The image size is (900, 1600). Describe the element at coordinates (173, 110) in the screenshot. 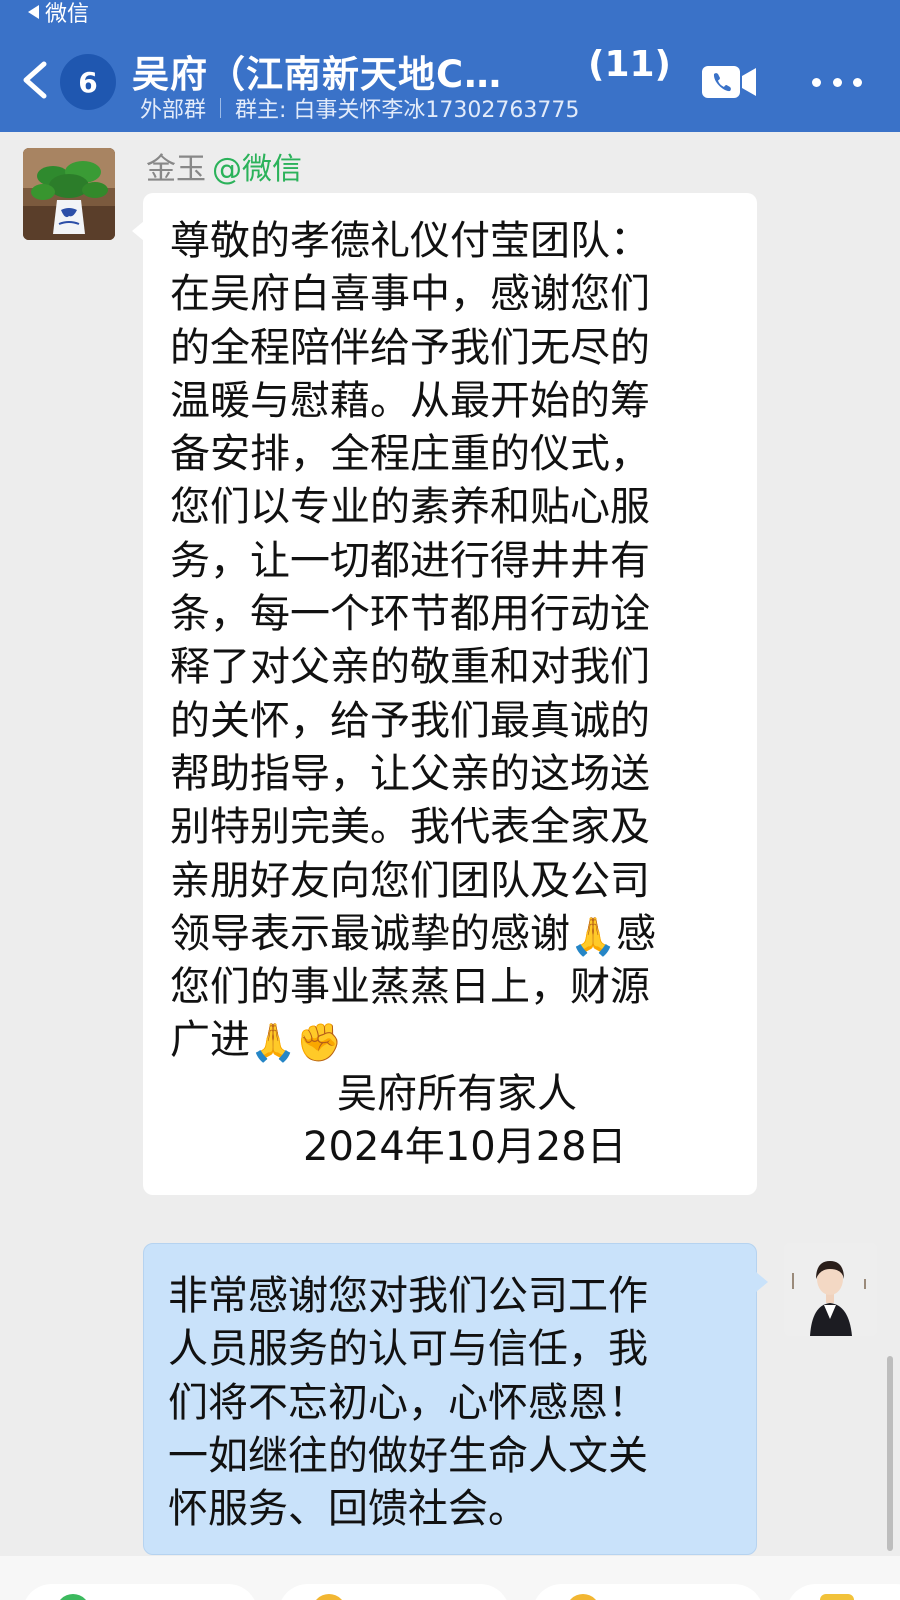

I see `group-type-label: 外部群` at that location.